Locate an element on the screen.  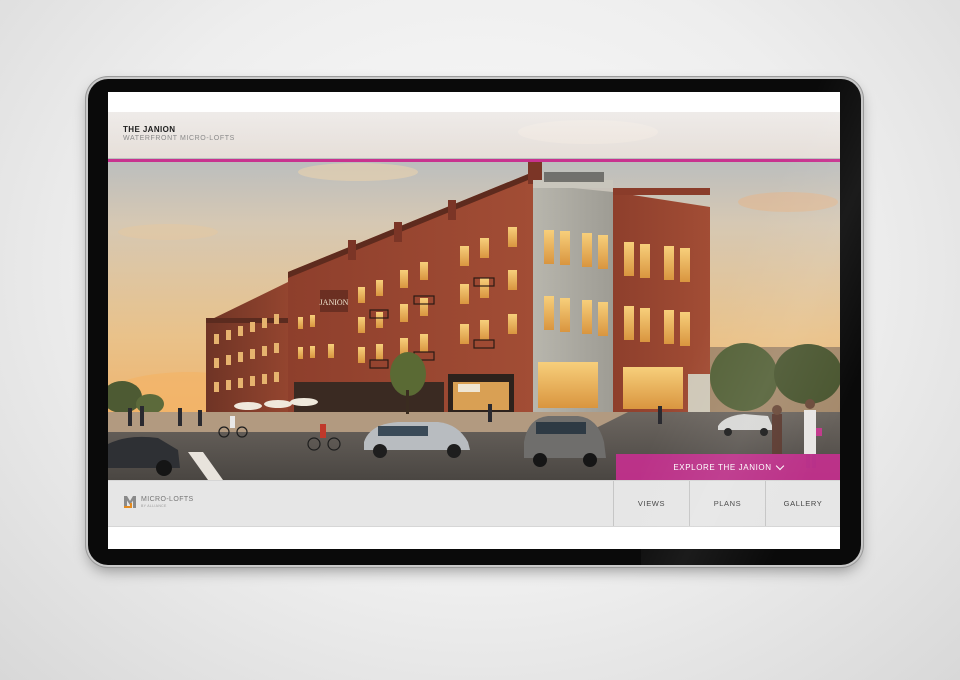
header-panel: THE JANION WATERFRONT MICRO-LOFTS is located at coordinates (474, 135).